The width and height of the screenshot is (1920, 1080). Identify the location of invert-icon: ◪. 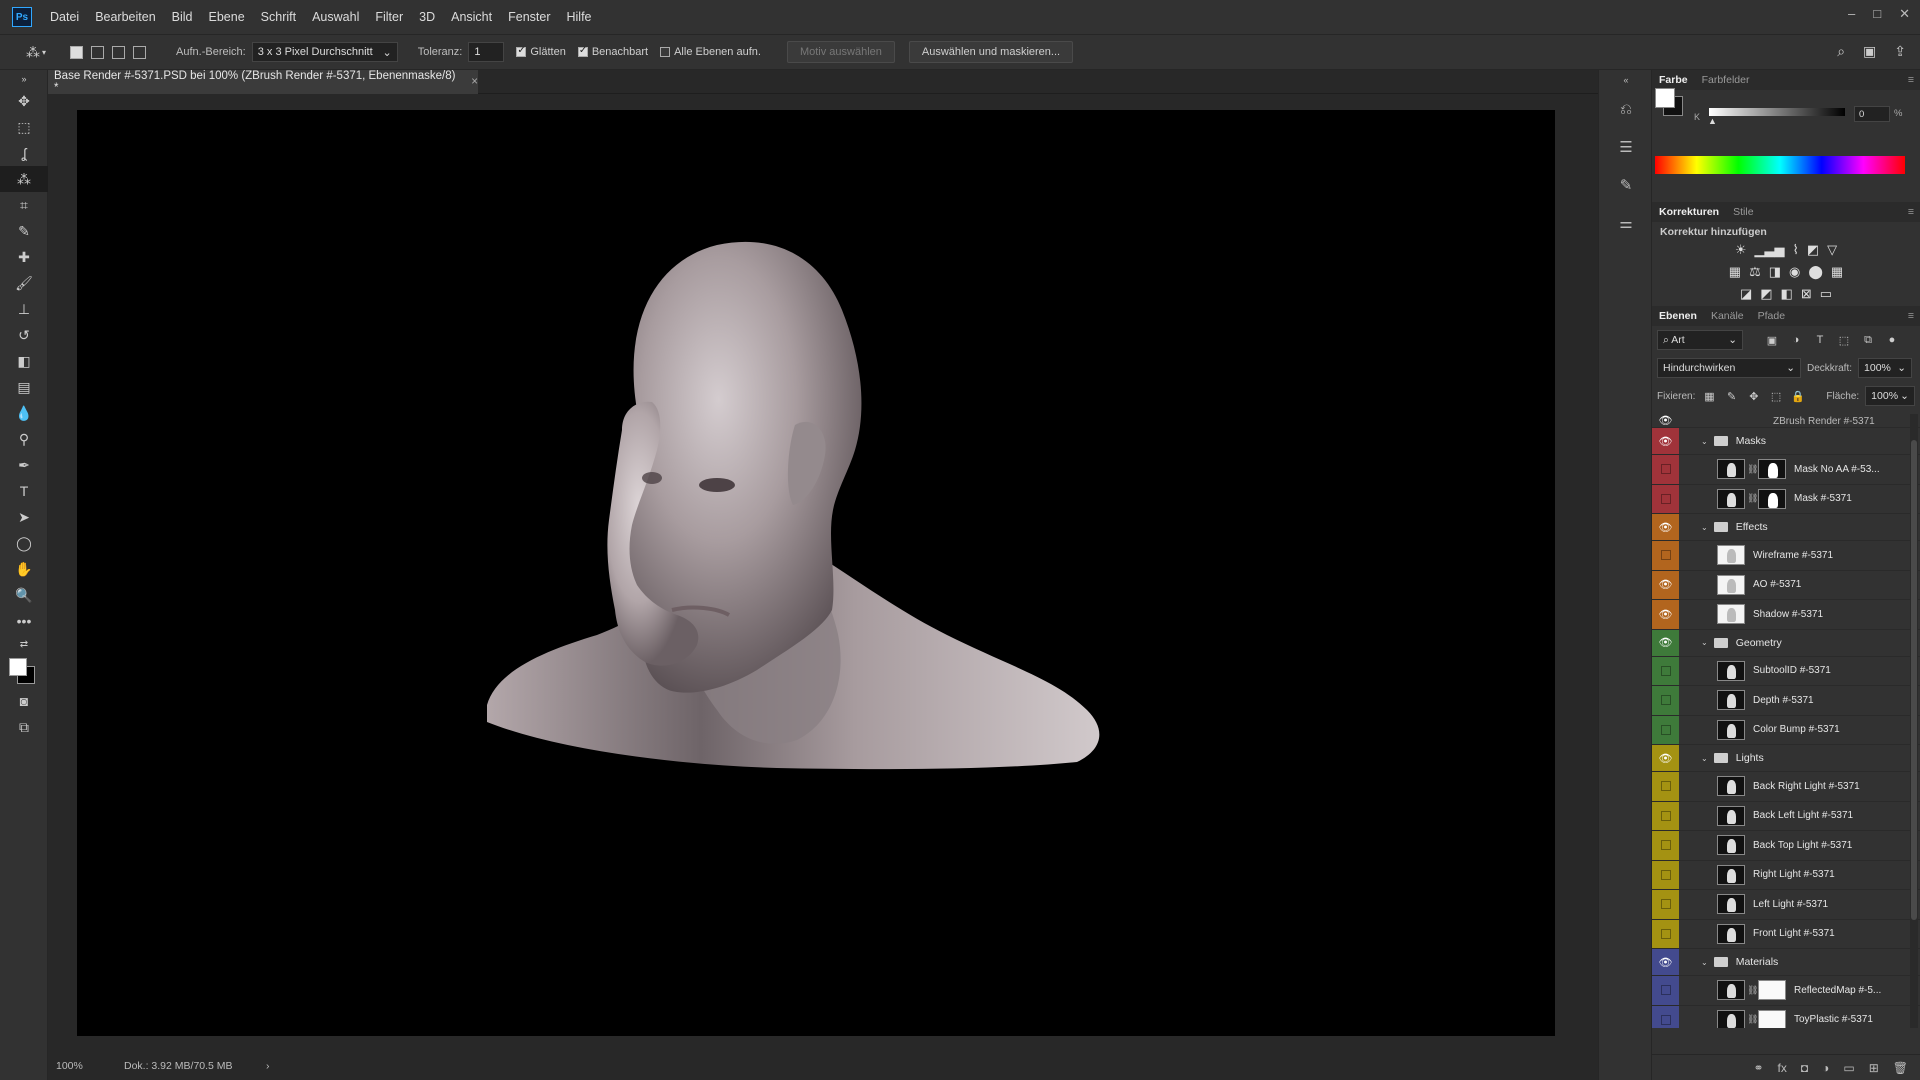
(1746, 294).